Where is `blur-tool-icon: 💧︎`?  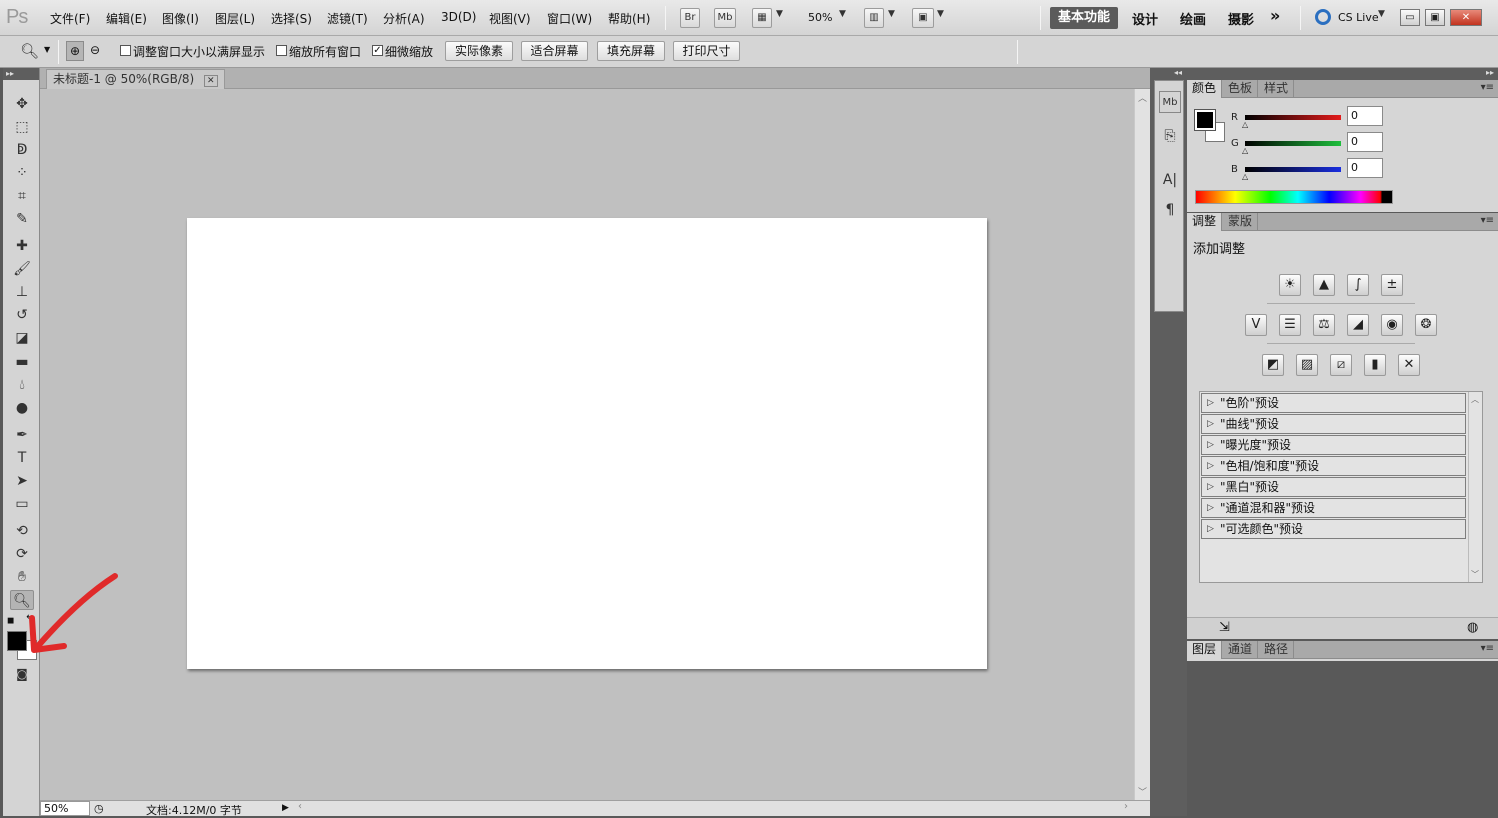
blur-tool-icon: 💧︎ is located at coordinates (22, 385).